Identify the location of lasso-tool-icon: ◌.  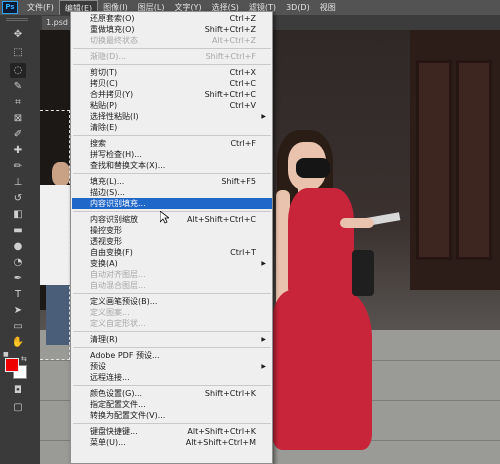
(18, 70).